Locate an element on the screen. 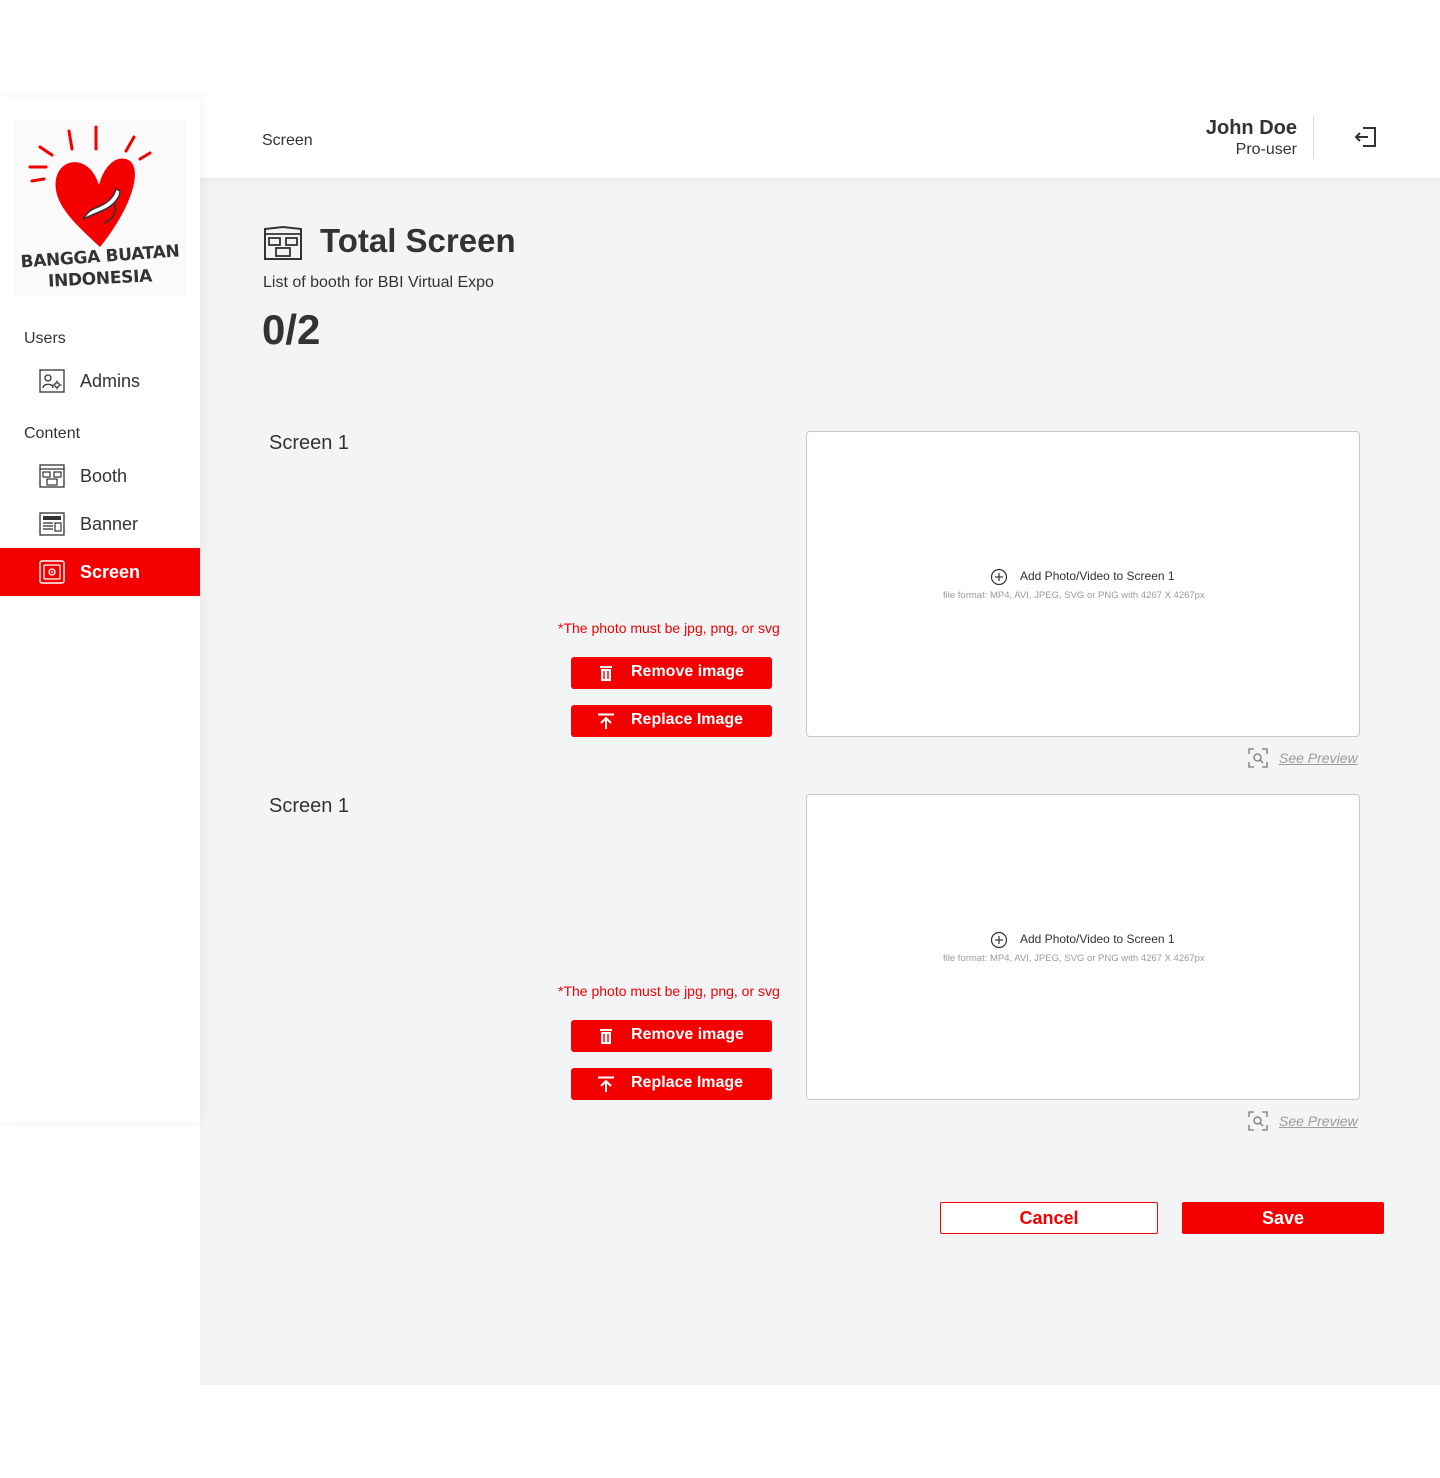 The image size is (1440, 1478). sidebar-item-booth: Booth is located at coordinates (100, 476).